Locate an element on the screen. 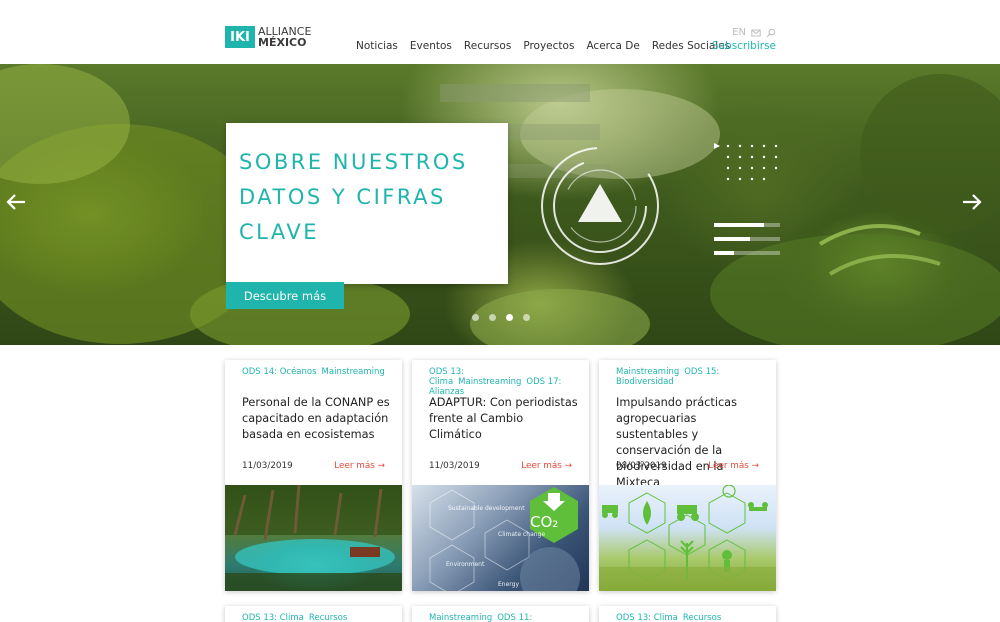 This screenshot has width=1000, height=622. agriculture-icons-illustration is located at coordinates (687, 538).